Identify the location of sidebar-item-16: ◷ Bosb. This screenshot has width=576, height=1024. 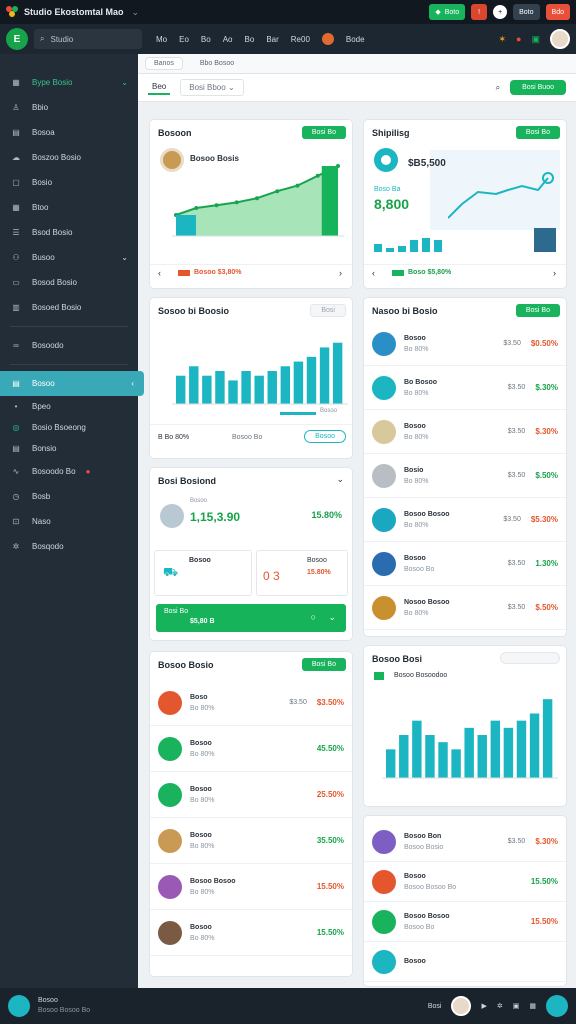
(69, 496).